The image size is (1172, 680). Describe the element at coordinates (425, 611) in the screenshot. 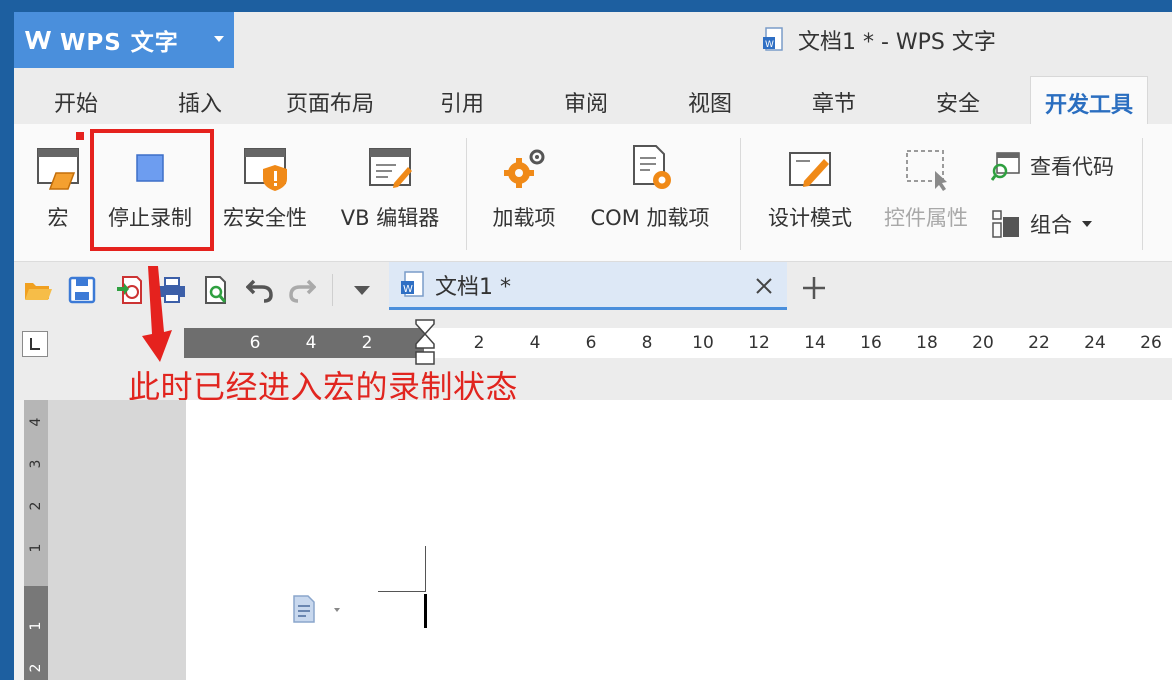

I see `text-cursor` at that location.